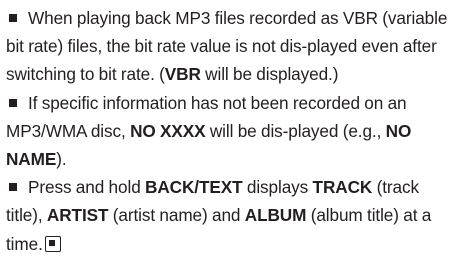 Image resolution: width=460 pixels, height=278 pixels. Describe the element at coordinates (52, 243) in the screenshot. I see `end-of-section-icon` at that location.